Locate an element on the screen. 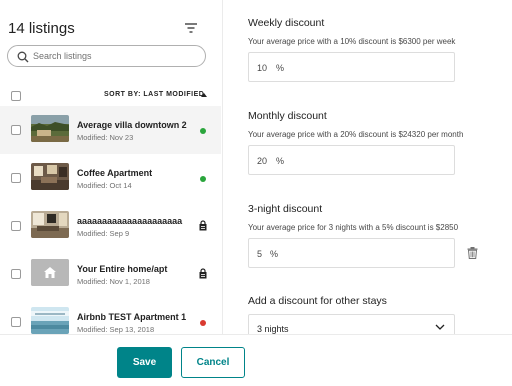 Image resolution: width=512 pixels, height=386 pixels. sort-arrow-icon is located at coordinates (204, 95).